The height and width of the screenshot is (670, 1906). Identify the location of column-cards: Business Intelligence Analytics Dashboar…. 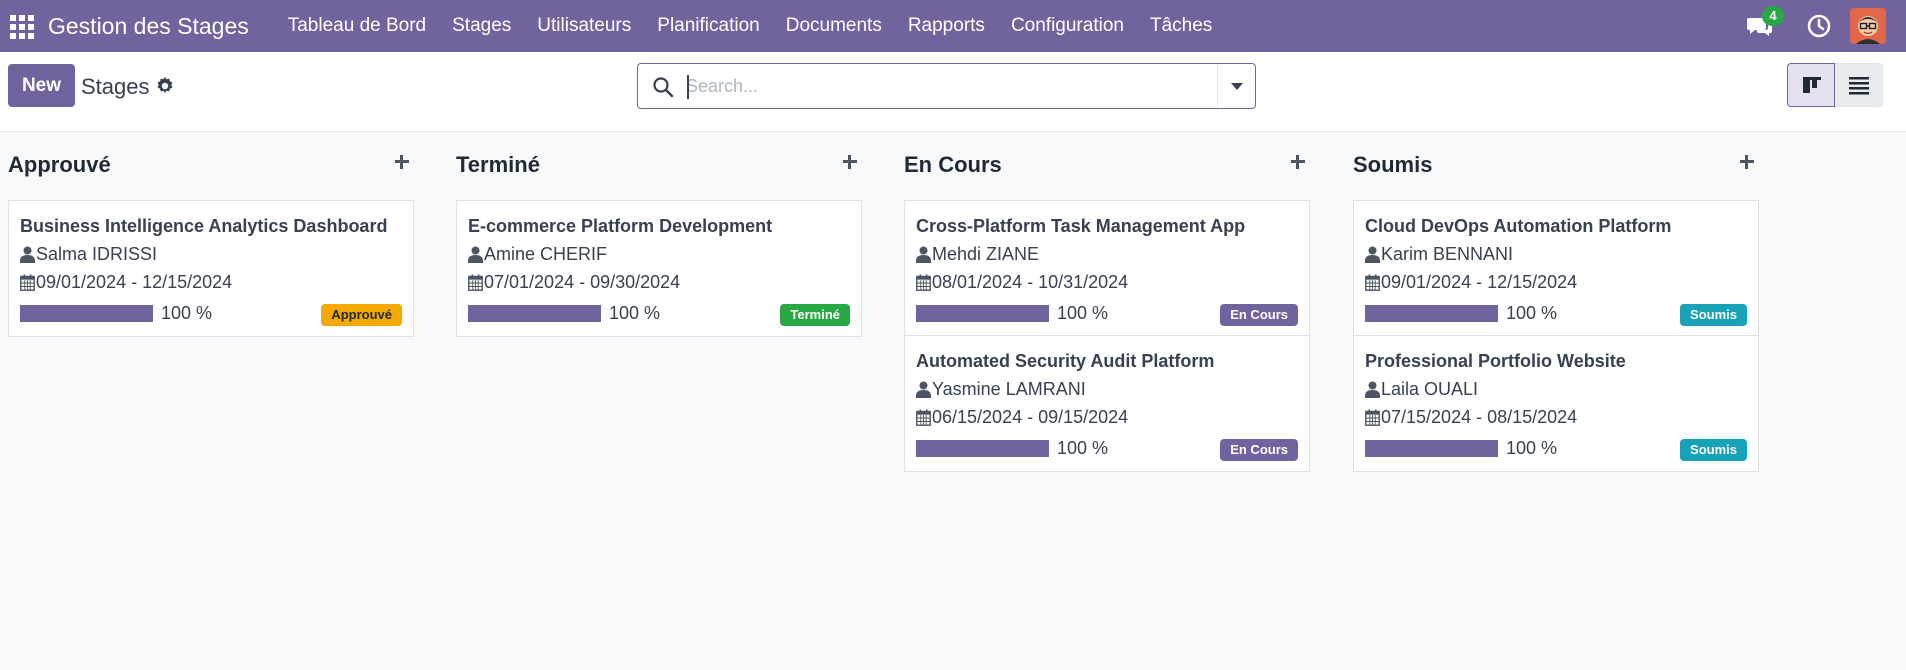
(211, 268).